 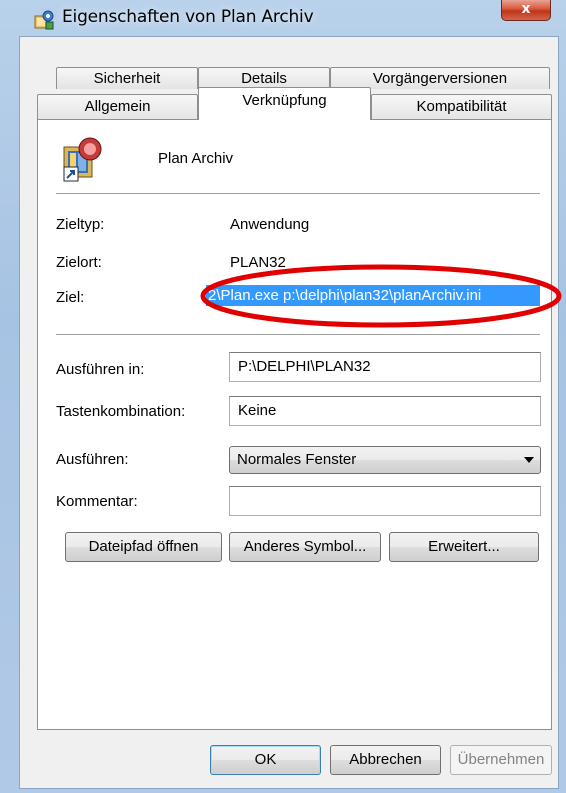 I want to click on tab-allgemein: Allgemein, so click(x=117, y=107).